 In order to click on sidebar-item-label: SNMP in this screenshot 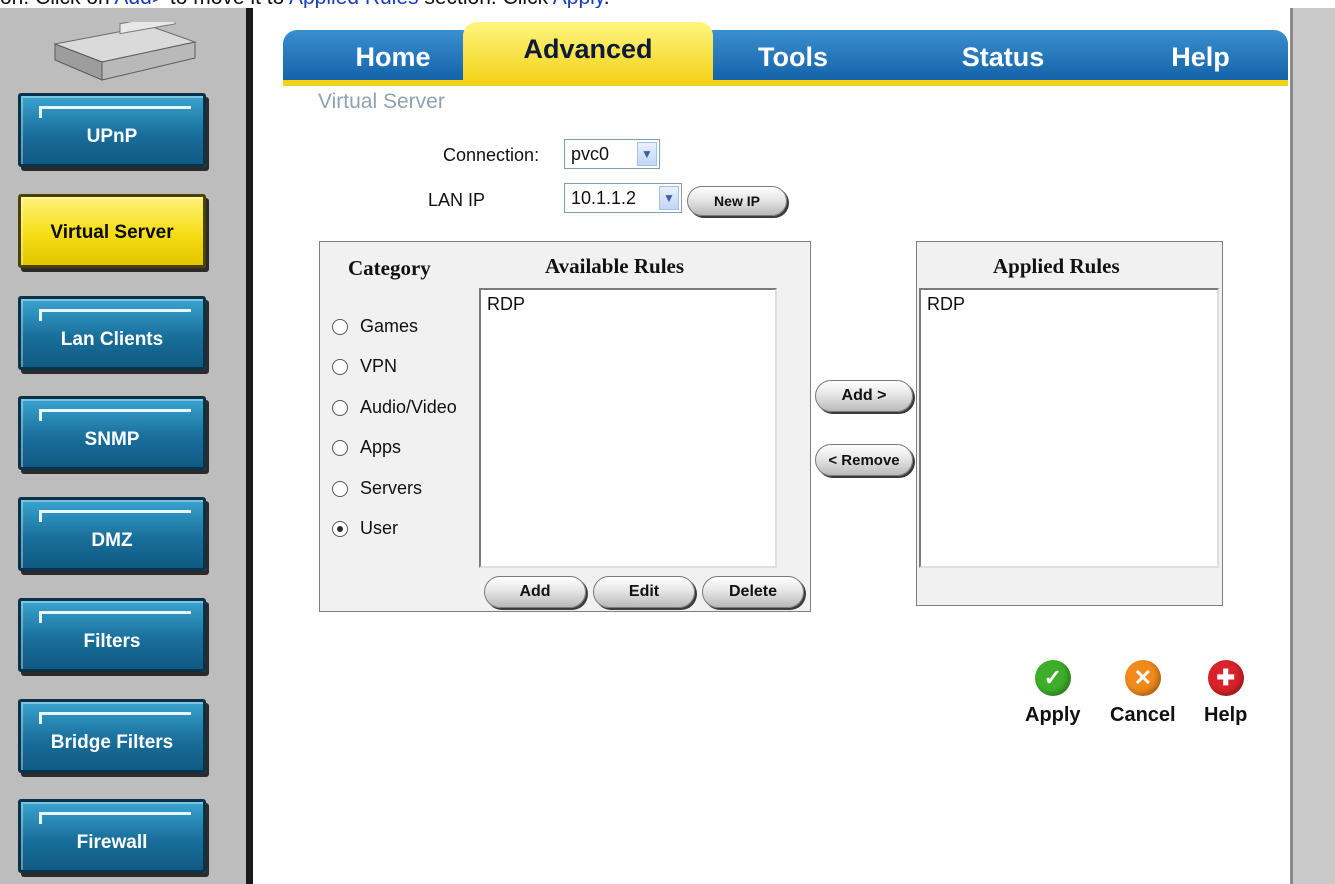, I will do `click(112, 439)`.